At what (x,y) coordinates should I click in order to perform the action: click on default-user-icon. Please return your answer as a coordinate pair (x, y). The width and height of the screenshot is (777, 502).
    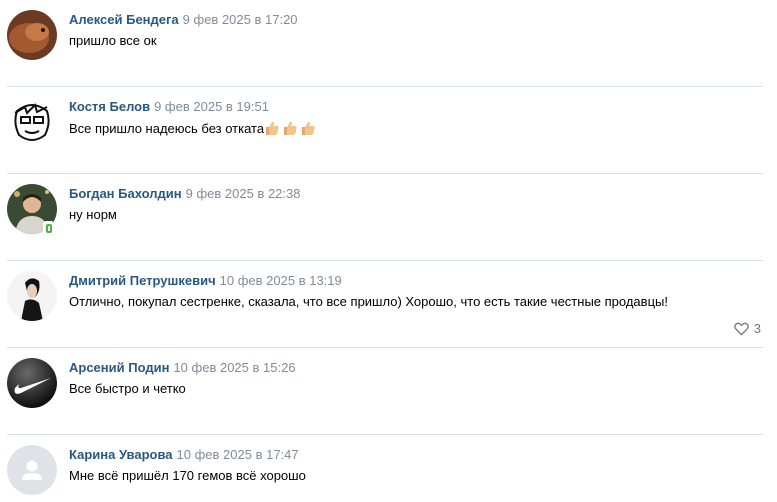
    Looking at the image, I should click on (32, 470).